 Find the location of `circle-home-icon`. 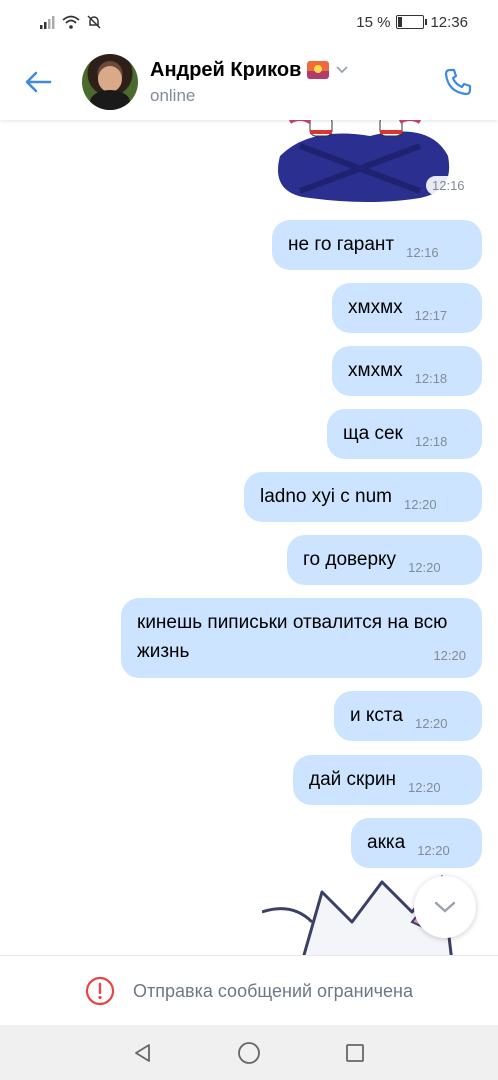

circle-home-icon is located at coordinates (249, 1052).